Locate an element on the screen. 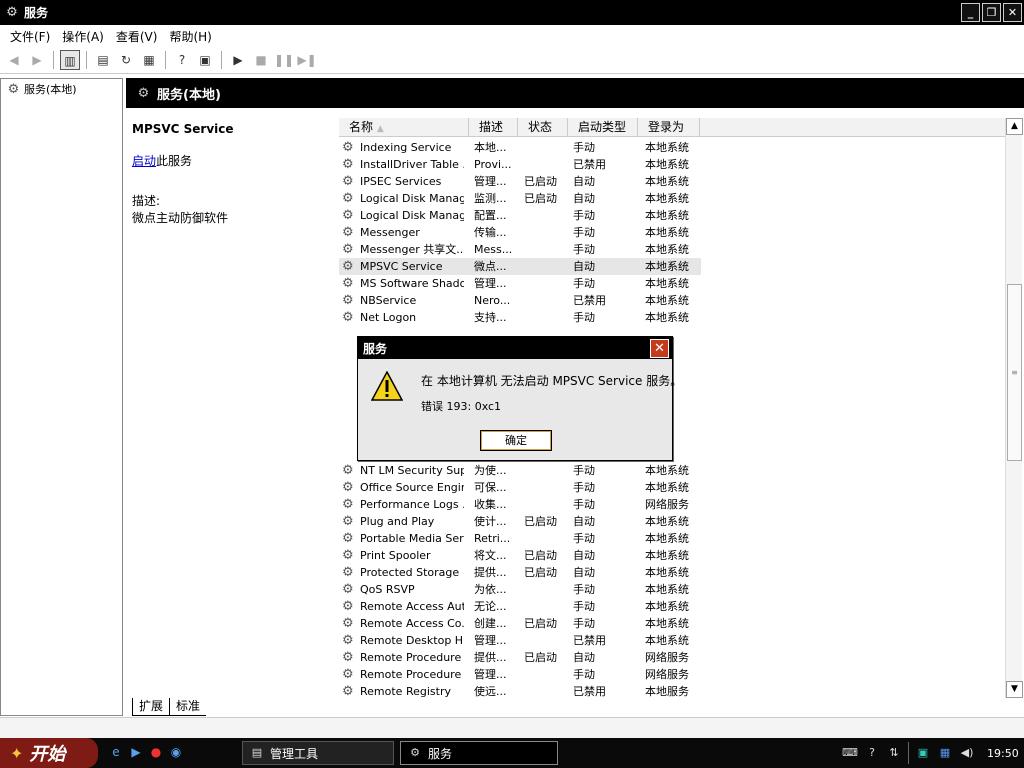  pause-service-icon: ❚❚ is located at coordinates (284, 60).